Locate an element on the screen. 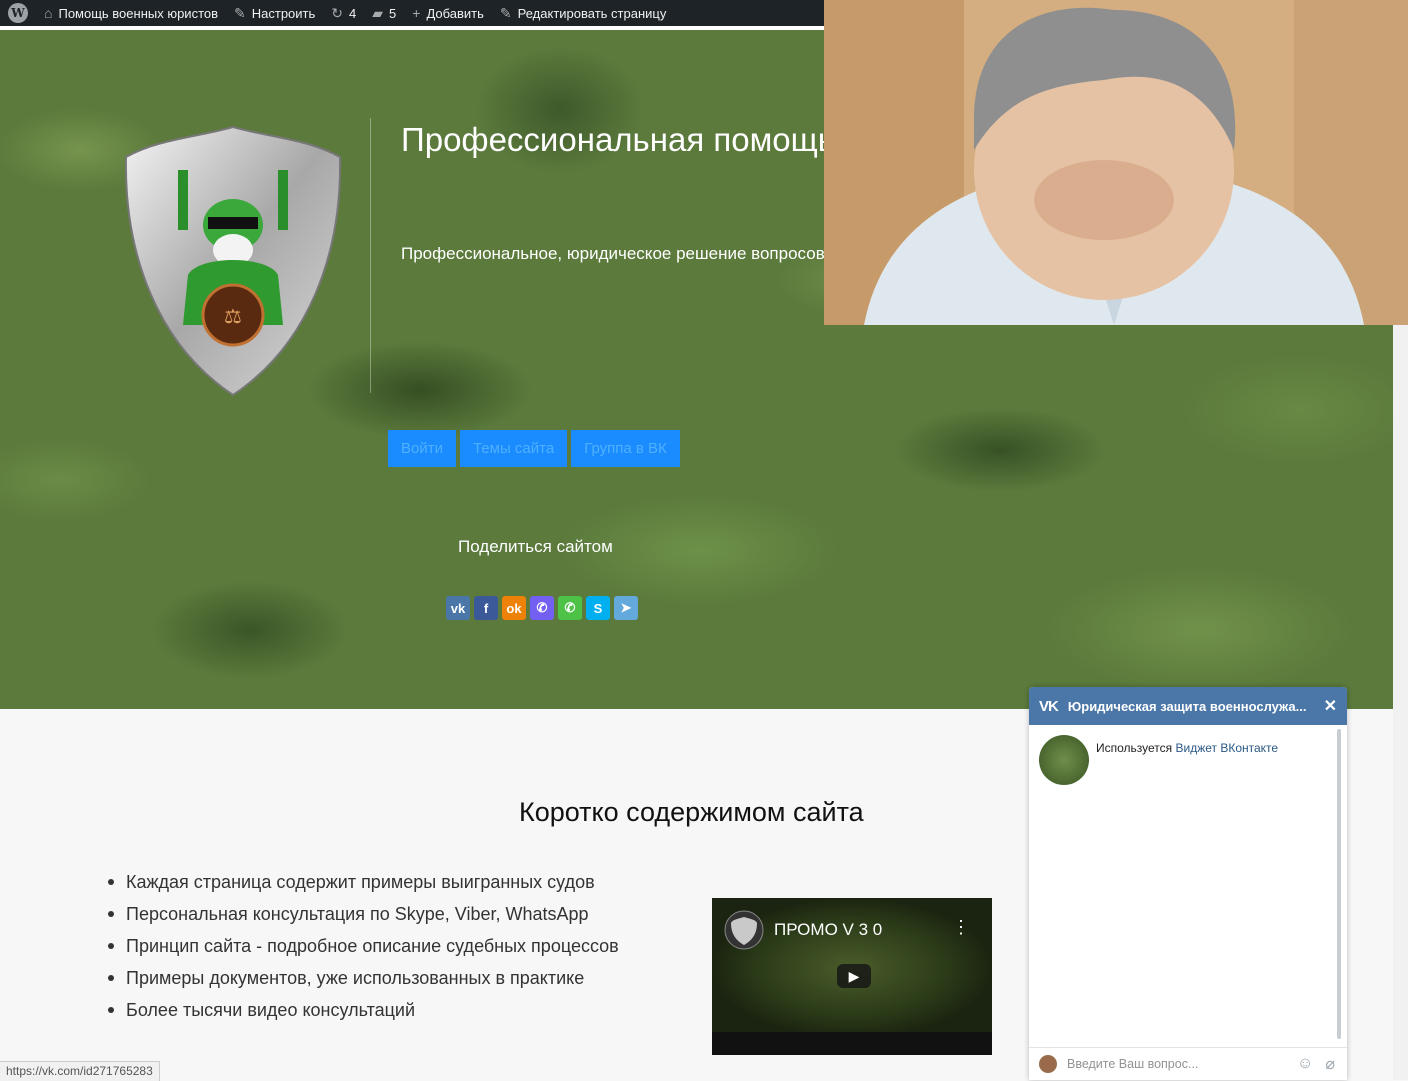  edit-page-label: Редактировать страницу is located at coordinates (592, 13).